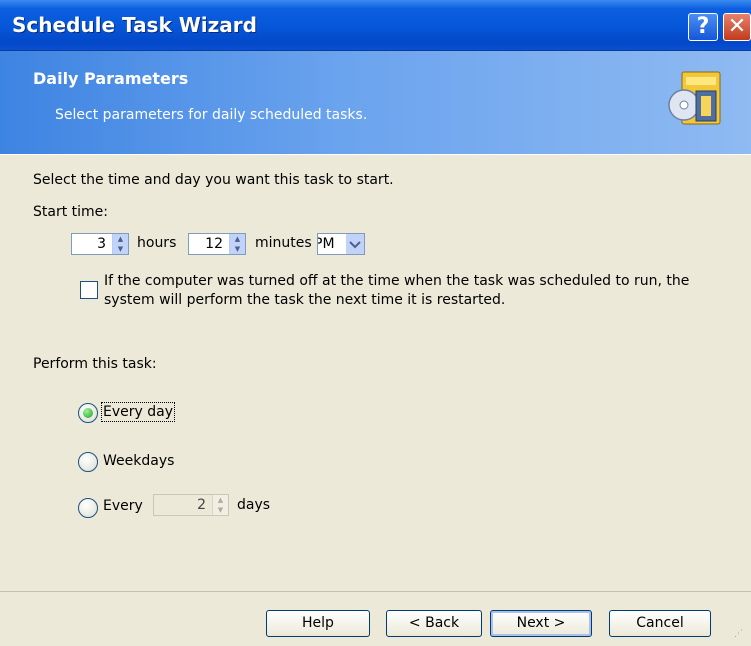  What do you see at coordinates (318, 623) in the screenshot?
I see `help-button: Help` at bounding box center [318, 623].